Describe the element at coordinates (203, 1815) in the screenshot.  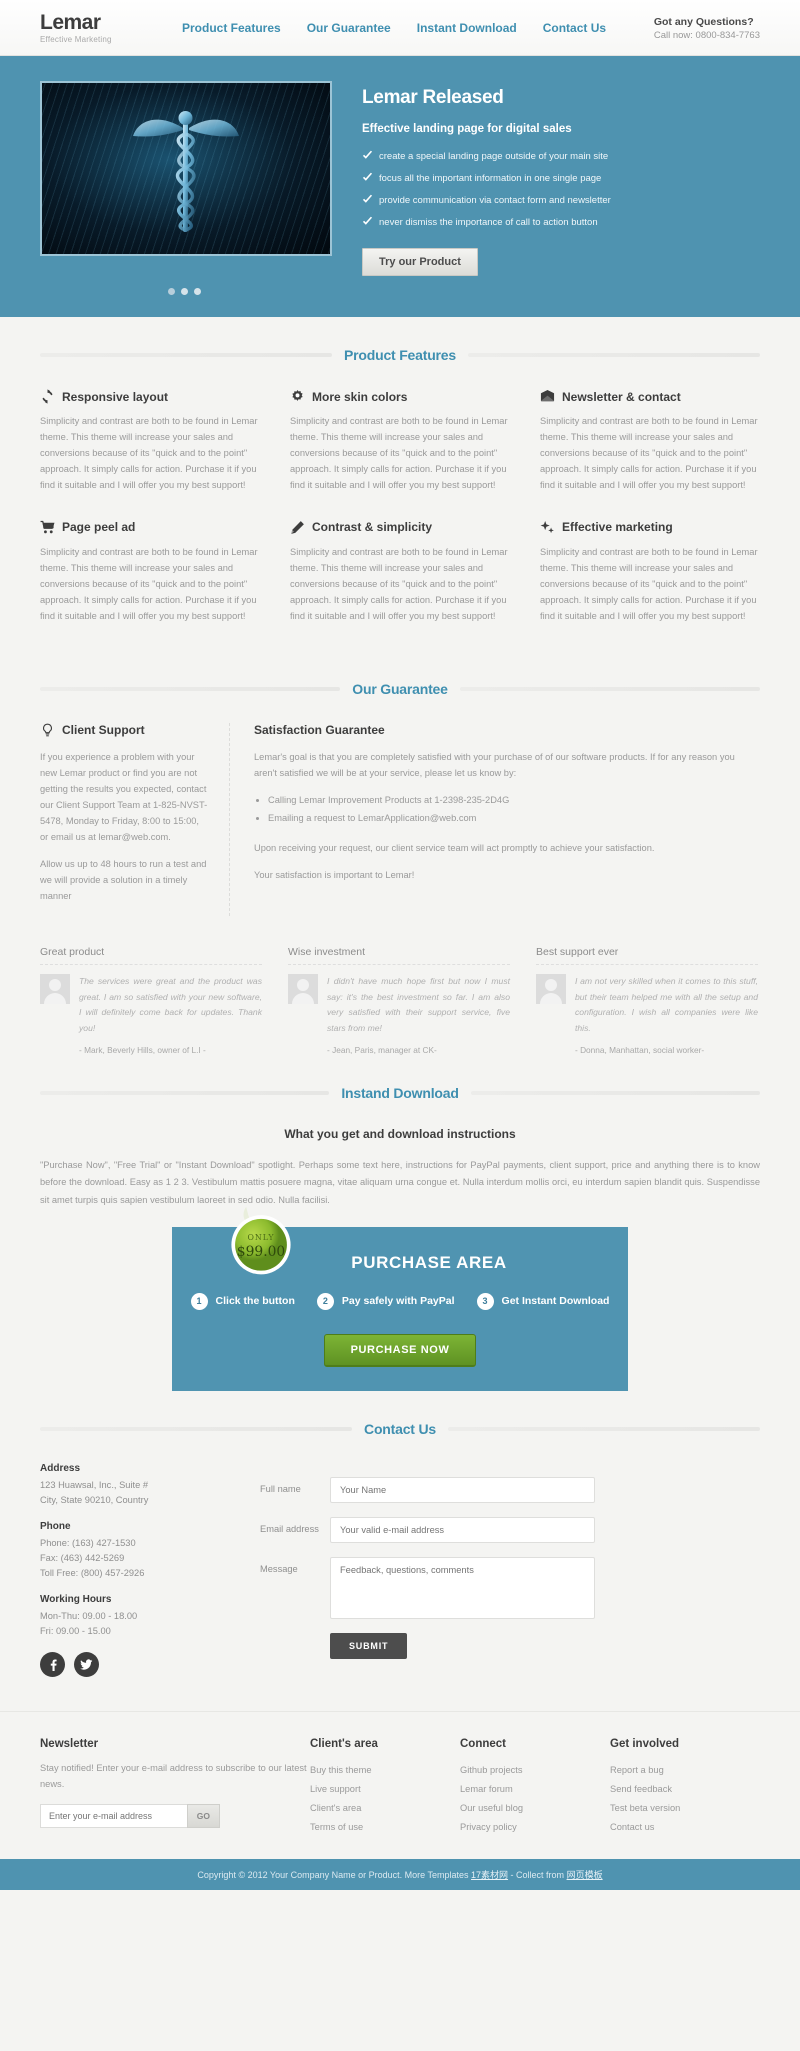
I see `newsletter-go-button: GO` at that location.